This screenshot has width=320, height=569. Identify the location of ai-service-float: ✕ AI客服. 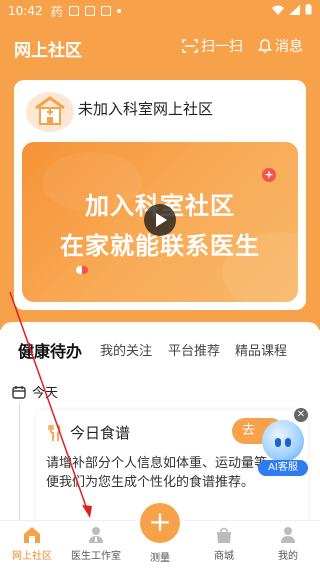
(286, 444).